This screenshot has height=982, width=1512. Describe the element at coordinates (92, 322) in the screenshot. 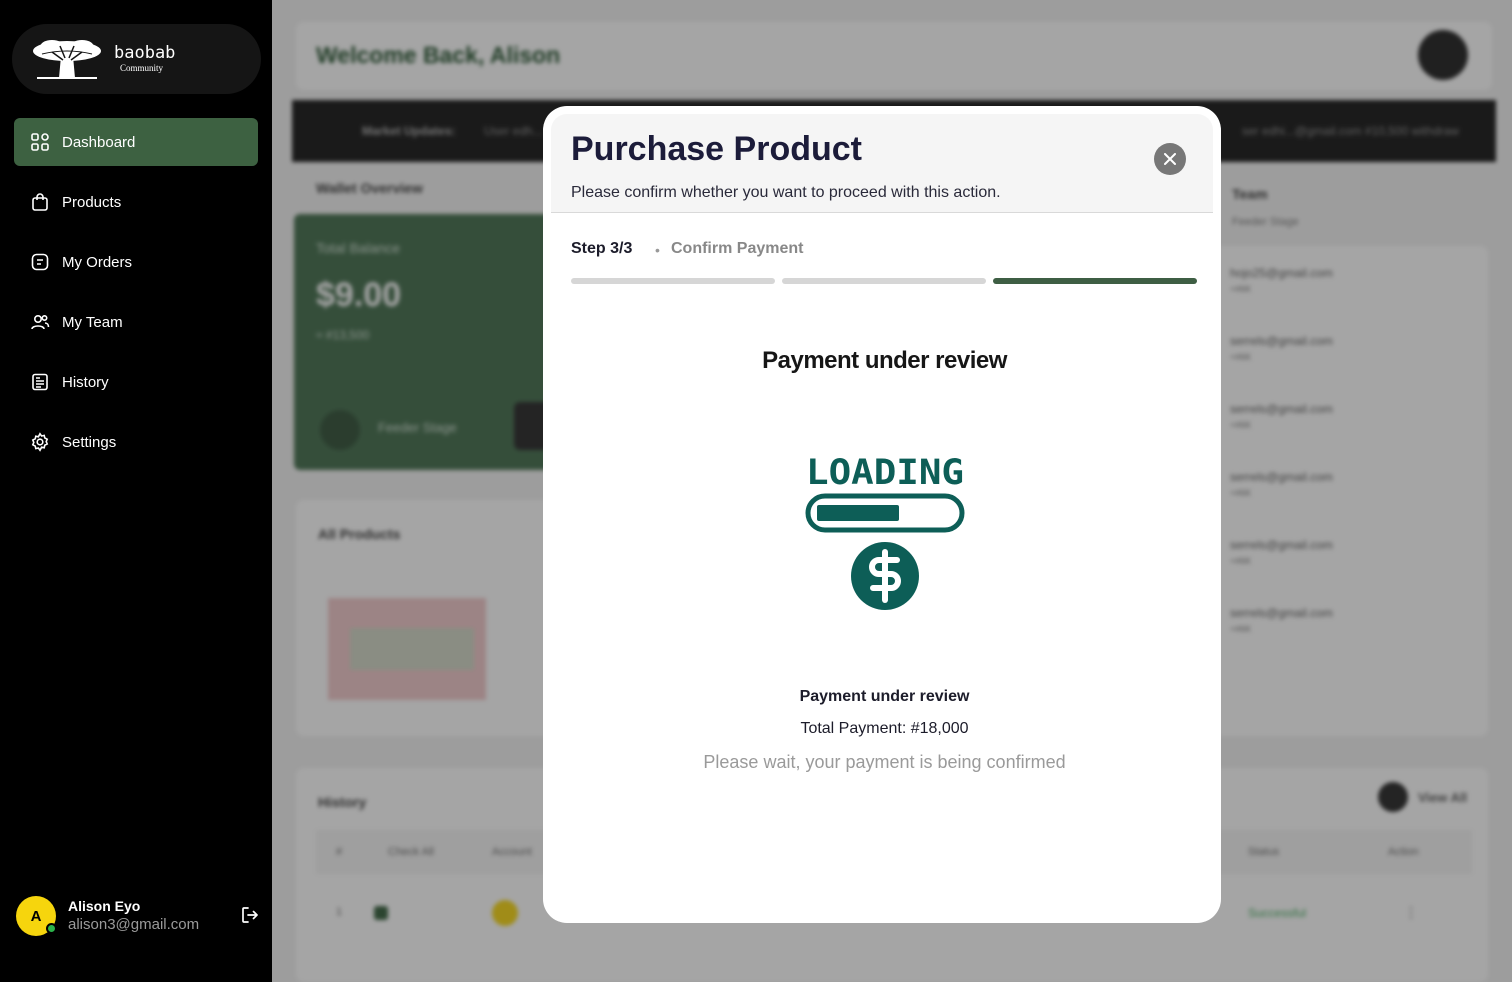

I see `sidebar-item-label: My Team` at that location.